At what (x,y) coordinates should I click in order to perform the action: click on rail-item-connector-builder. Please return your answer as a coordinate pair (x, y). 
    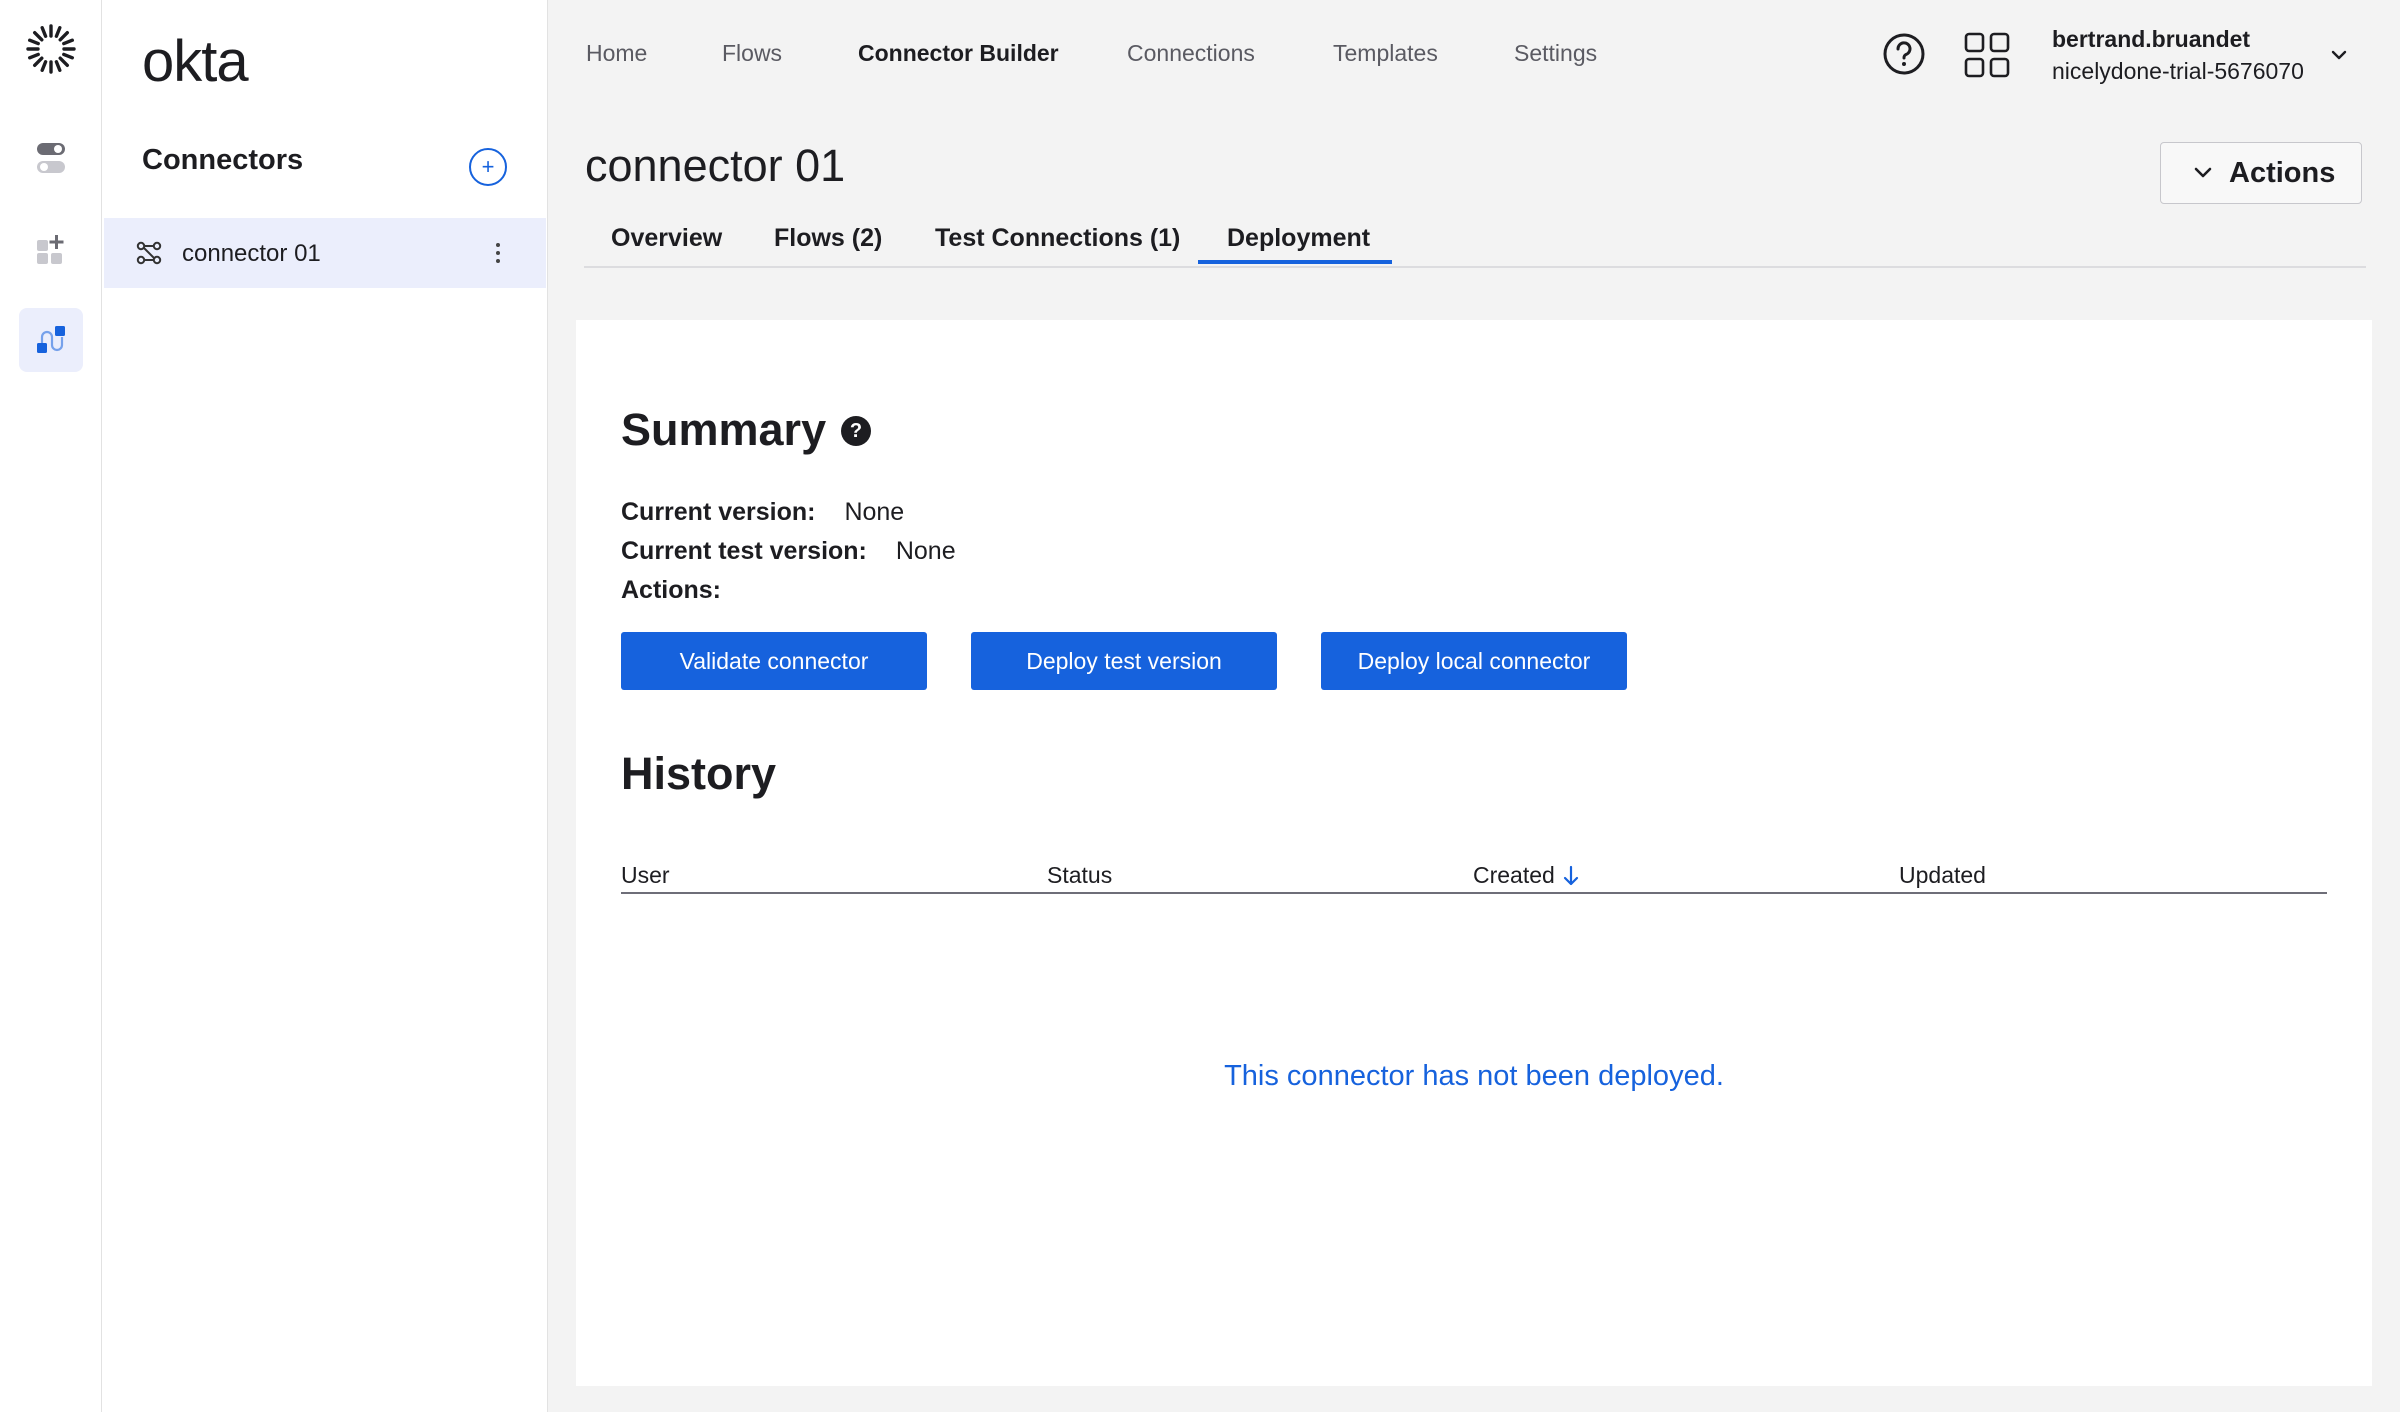
    Looking at the image, I should click on (51, 340).